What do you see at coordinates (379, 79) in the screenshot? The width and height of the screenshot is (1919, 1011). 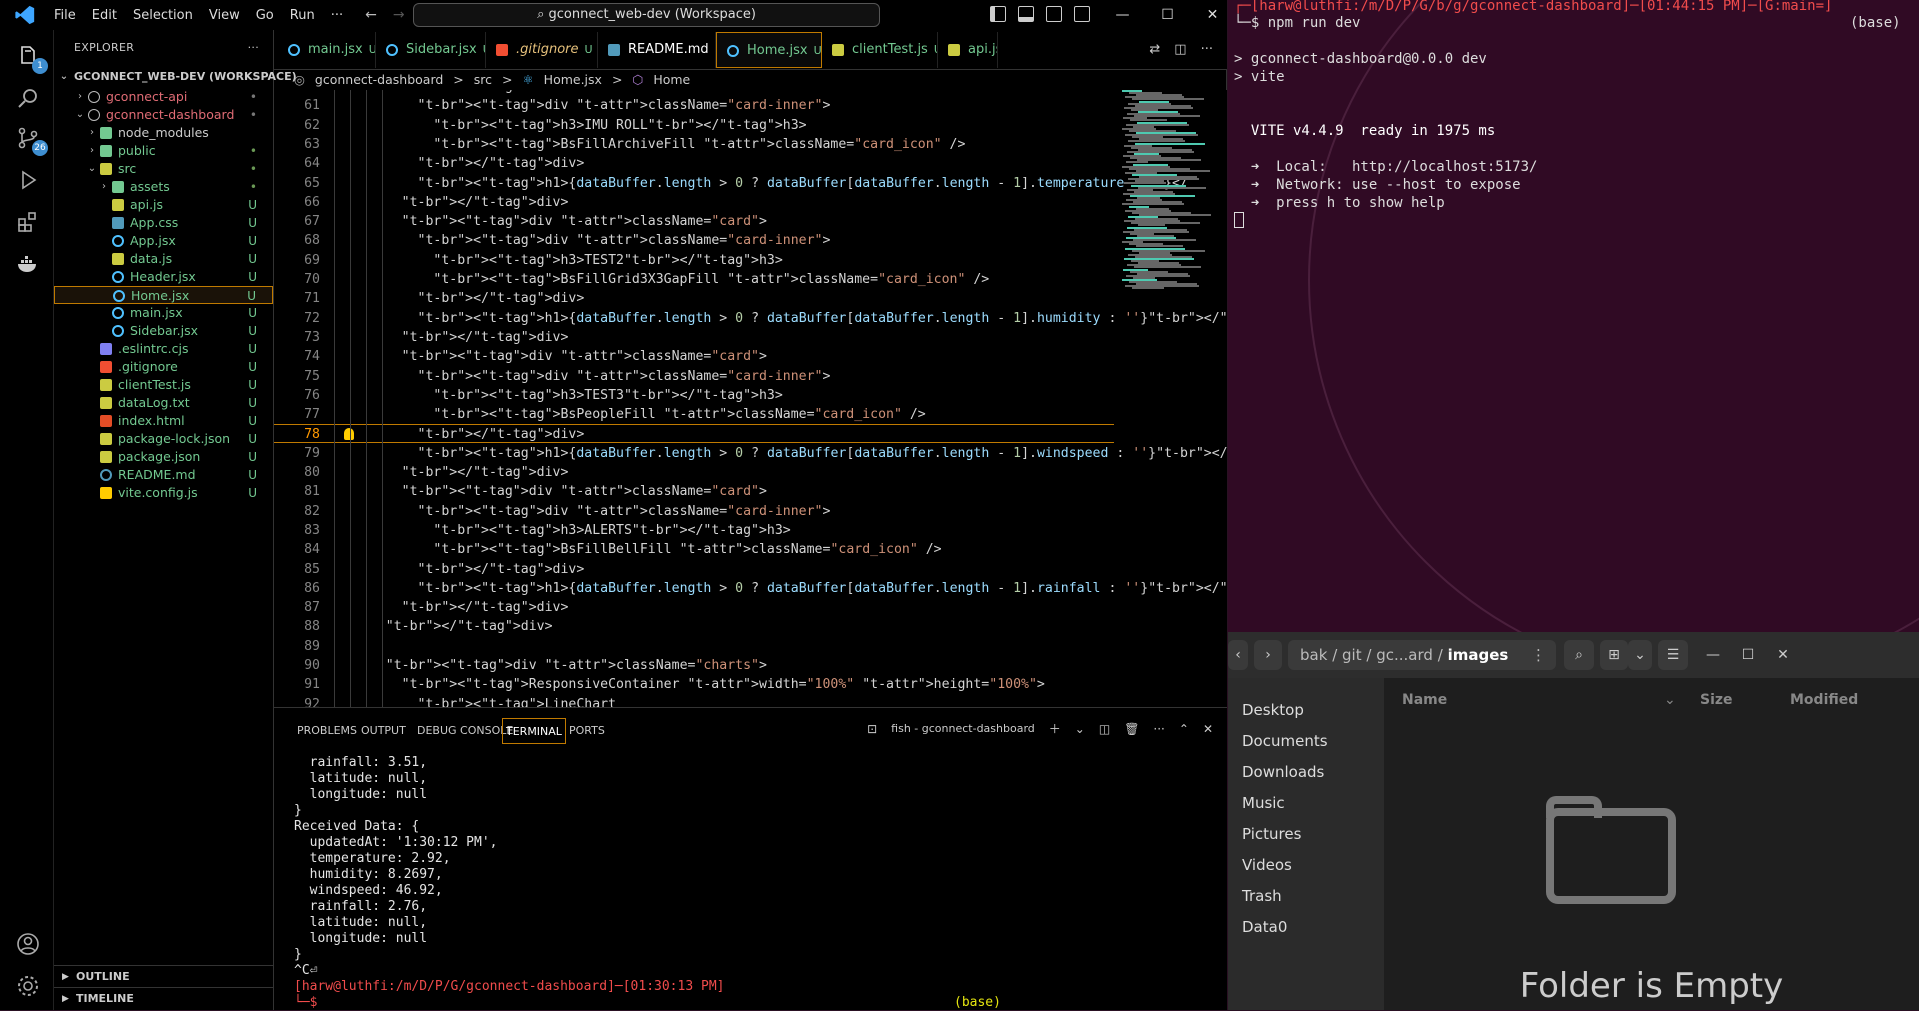 I see `breadcrumb-item: gconnect-dashboard` at bounding box center [379, 79].